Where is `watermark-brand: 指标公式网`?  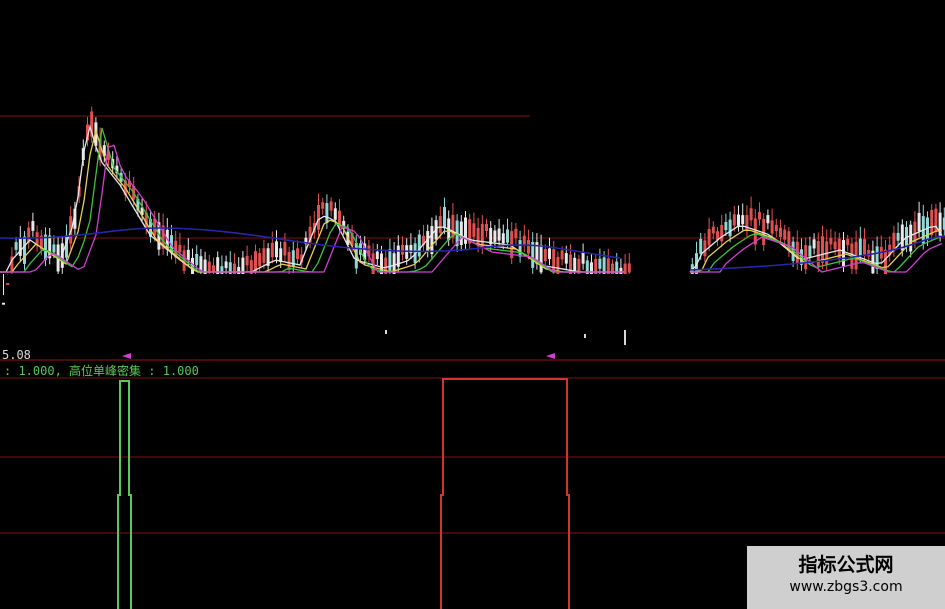 watermark-brand: 指标公式网 is located at coordinates (846, 565).